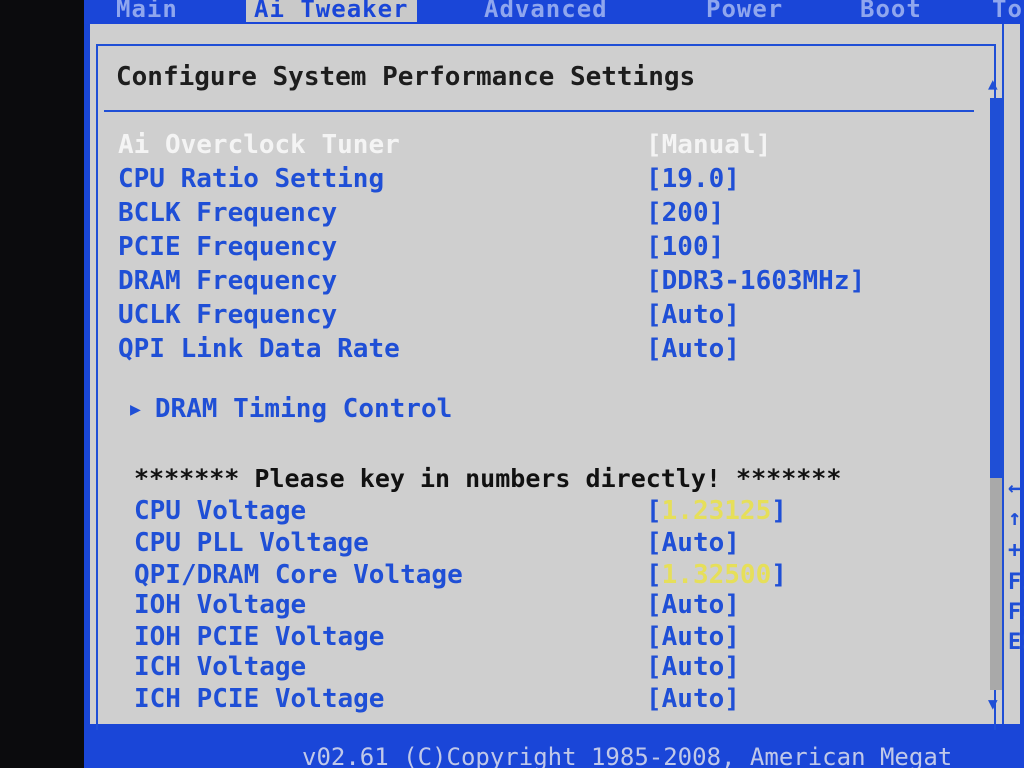 The height and width of the screenshot is (768, 1024). I want to click on value-number: 1.23125, so click(716, 511).